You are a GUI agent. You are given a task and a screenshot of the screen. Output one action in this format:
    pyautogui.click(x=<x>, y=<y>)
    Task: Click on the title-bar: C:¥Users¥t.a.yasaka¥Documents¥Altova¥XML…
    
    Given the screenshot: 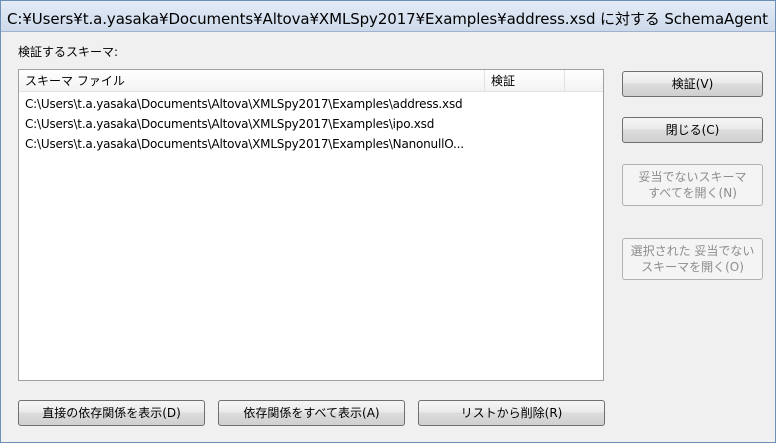 What is the action you would take?
    pyautogui.click(x=388, y=16)
    